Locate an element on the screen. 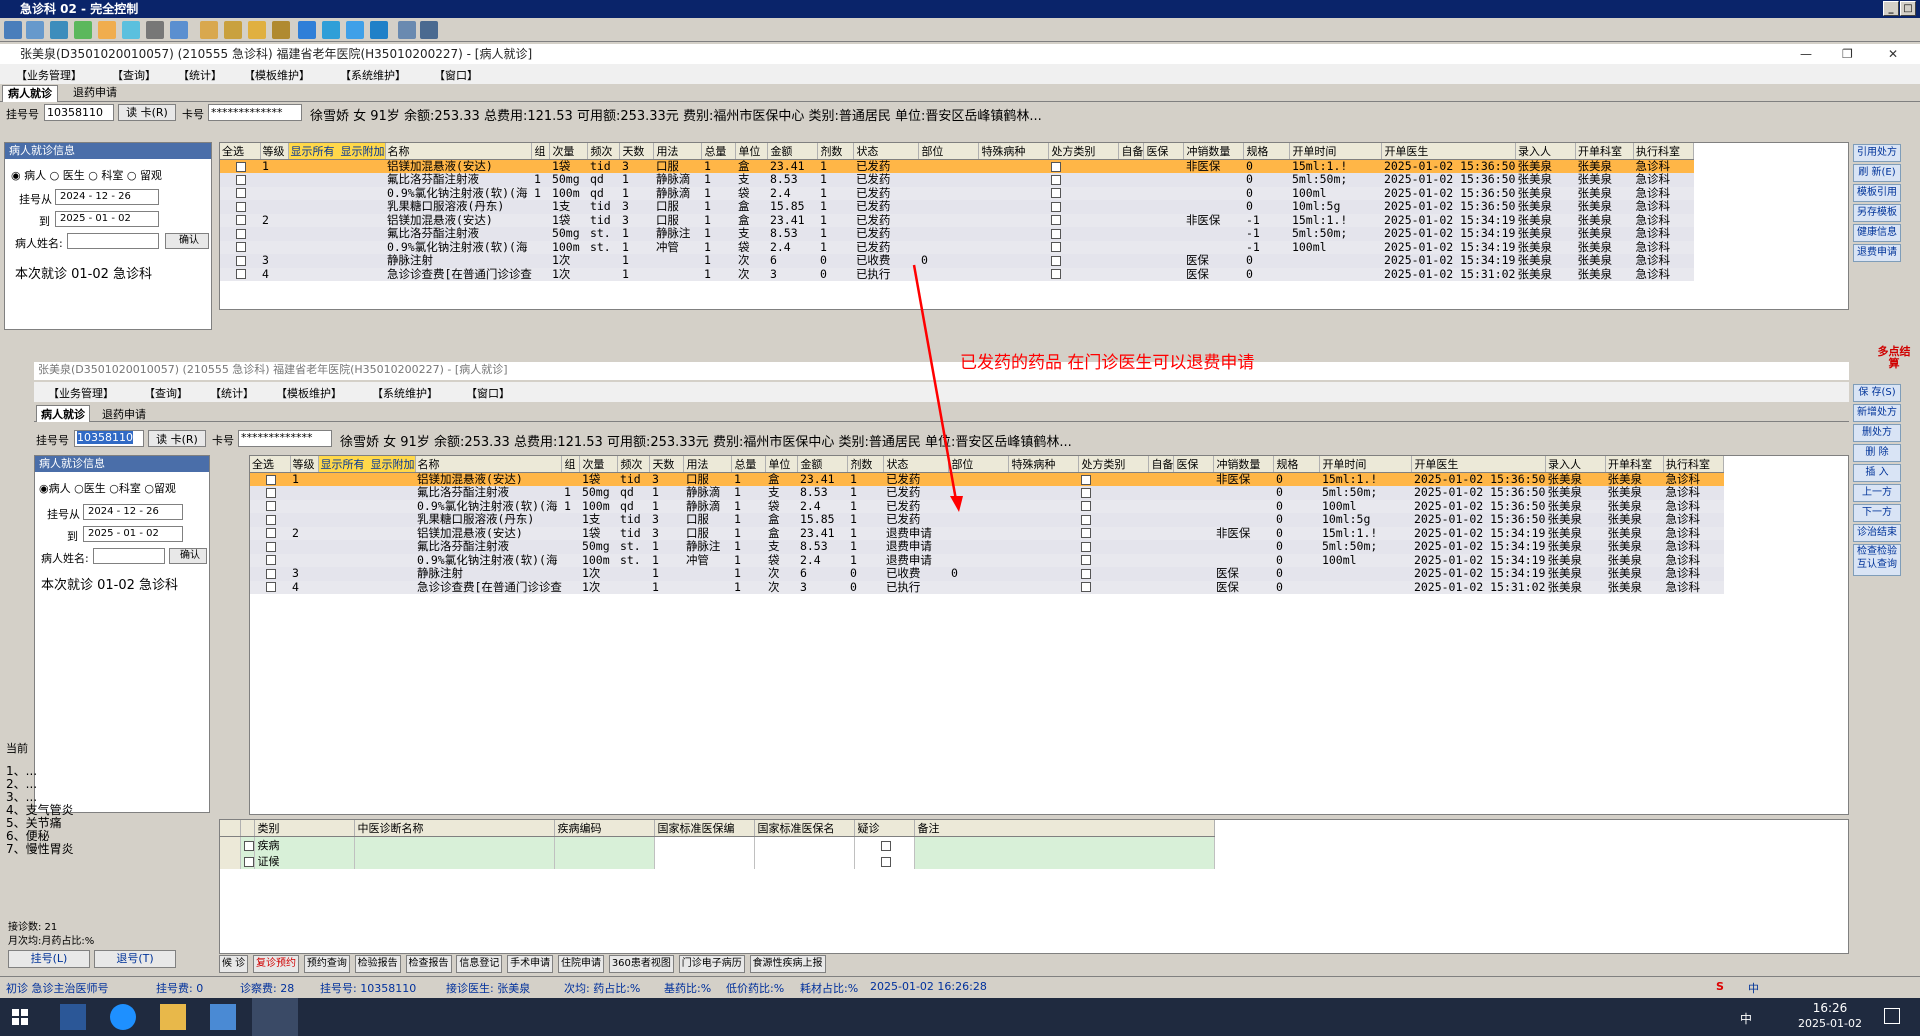  side-btn-cite: 引用处方 is located at coordinates (1877, 153).